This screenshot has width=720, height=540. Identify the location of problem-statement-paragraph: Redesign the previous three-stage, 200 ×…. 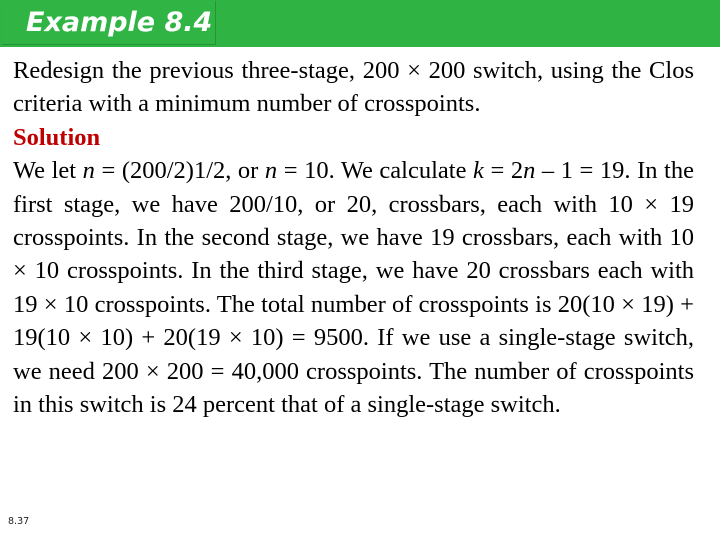
(353, 87).